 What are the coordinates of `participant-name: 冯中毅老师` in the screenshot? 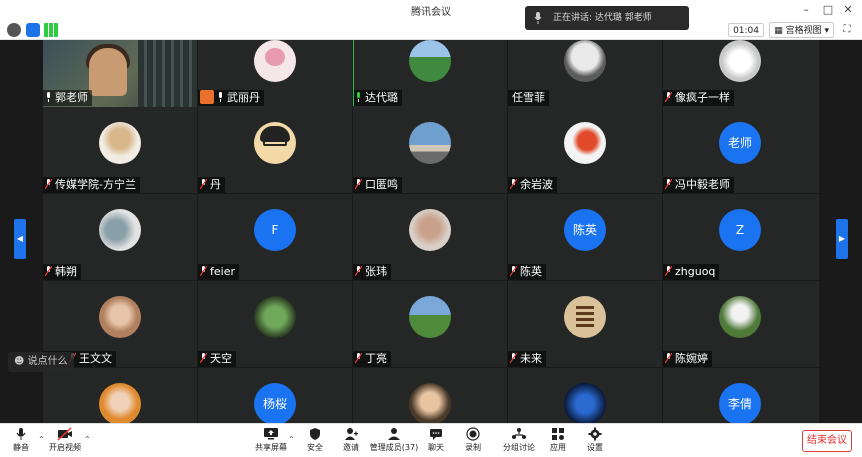 It's located at (698, 185).